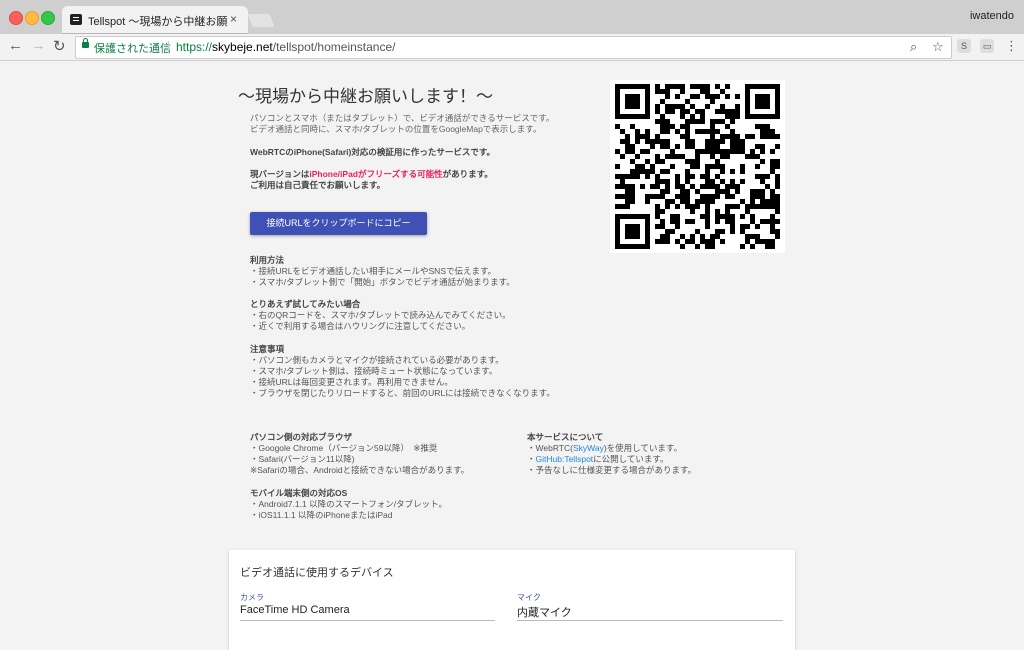 This screenshot has height=650, width=1024. I want to click on chat-favicon-icon, so click(76, 19).